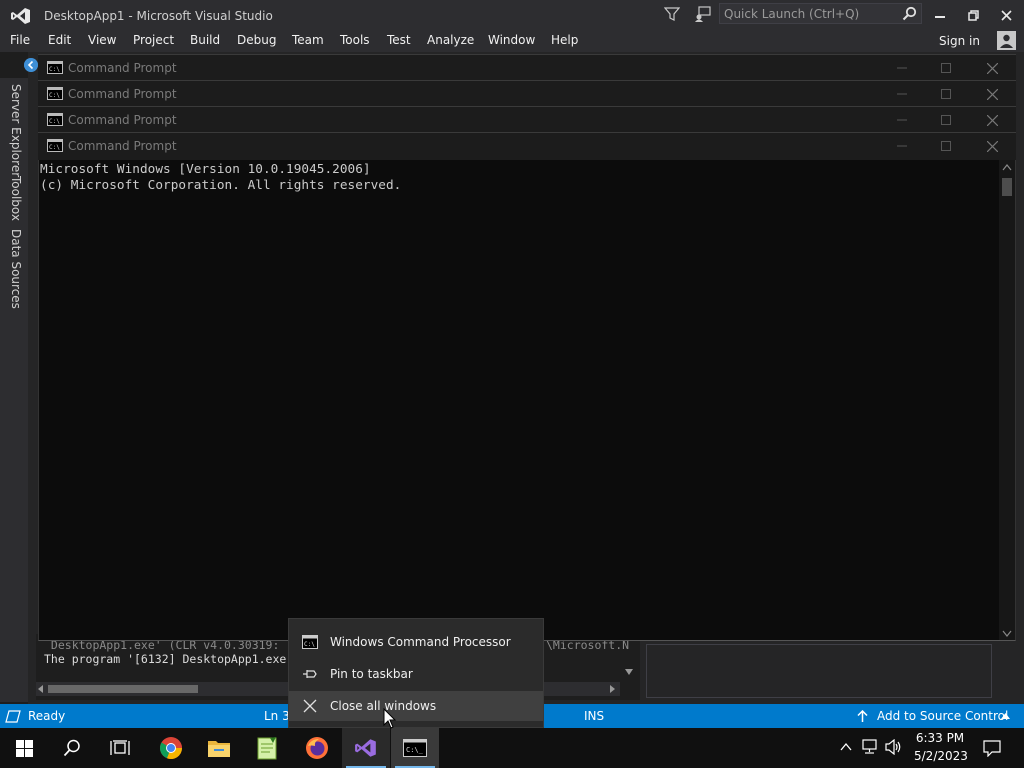  Describe the element at coordinates (940, 738) in the screenshot. I see `clock-time: 6:33 PM` at that location.